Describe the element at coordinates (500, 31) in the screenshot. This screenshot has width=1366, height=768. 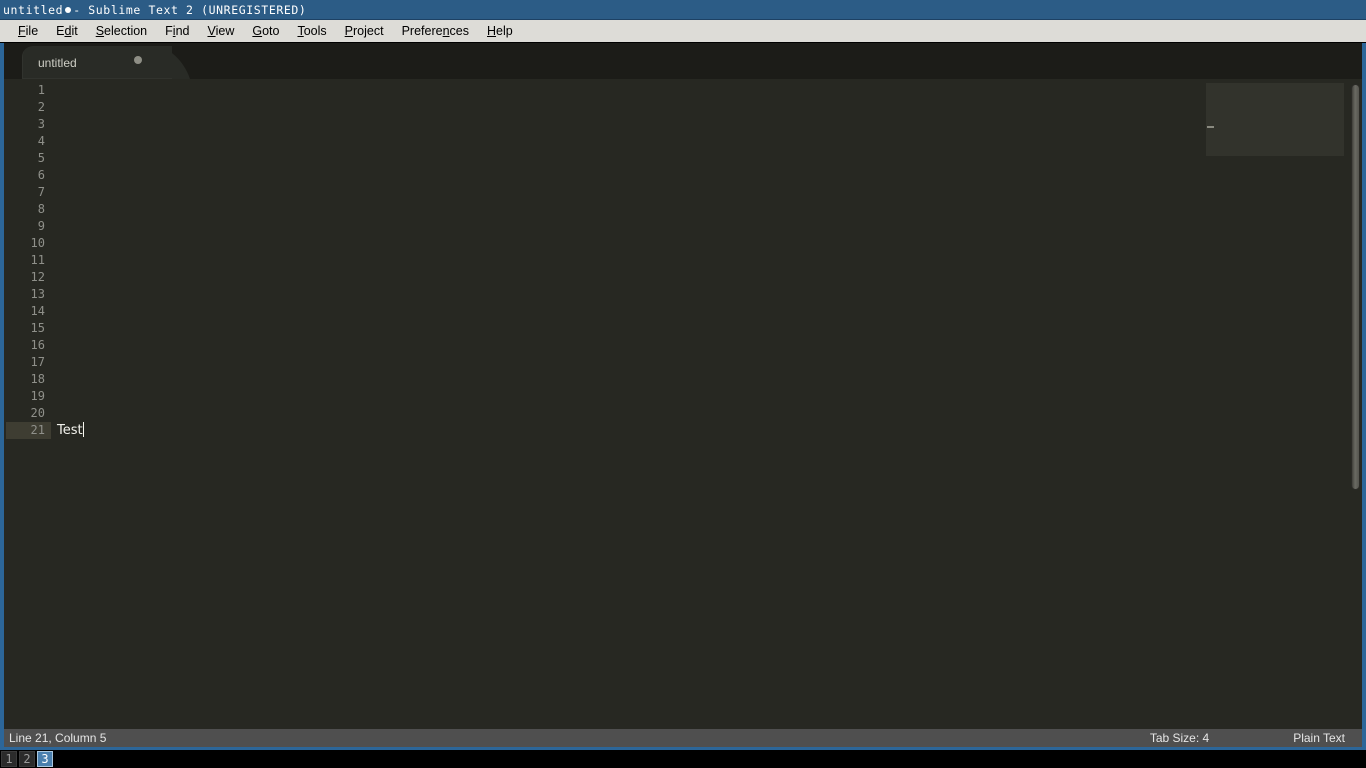
I see `menu-item-help: Help` at that location.